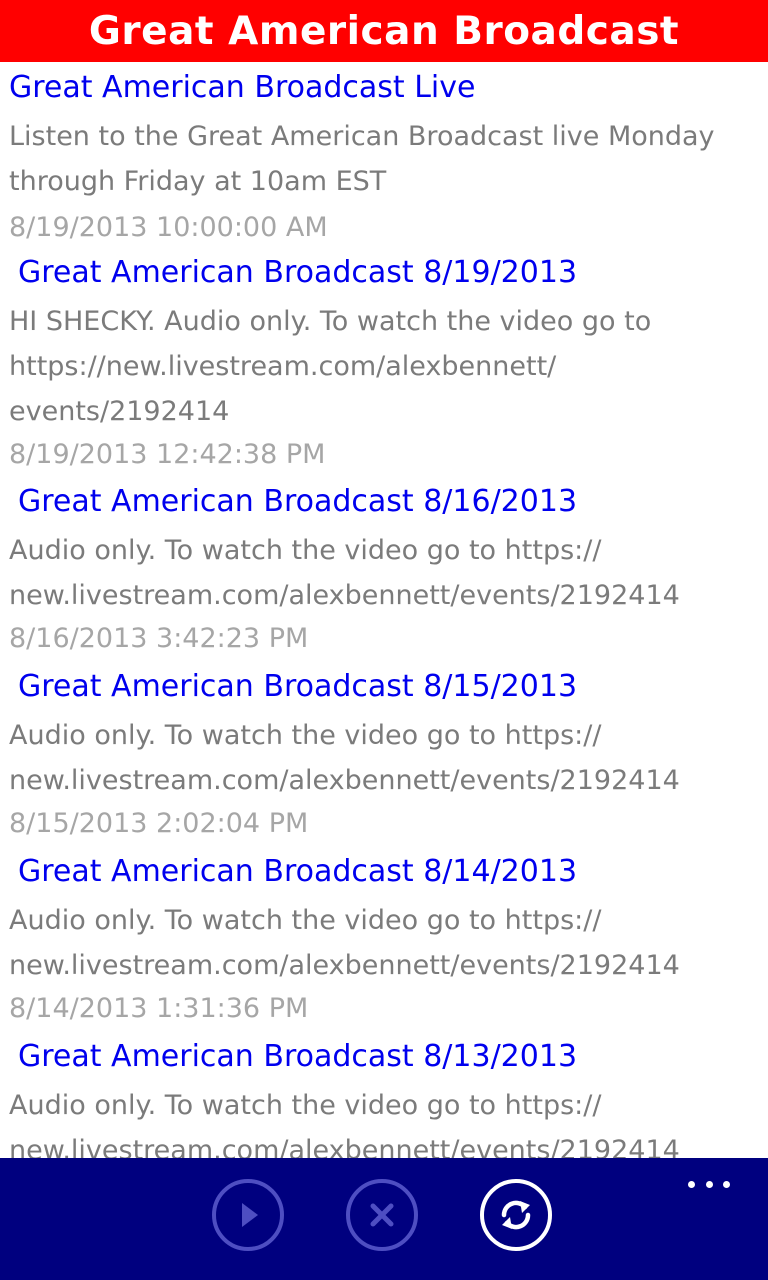  Describe the element at coordinates (297, 872) in the screenshot. I see `item-title-link: Great American Broadcast 8/14/2013` at that location.